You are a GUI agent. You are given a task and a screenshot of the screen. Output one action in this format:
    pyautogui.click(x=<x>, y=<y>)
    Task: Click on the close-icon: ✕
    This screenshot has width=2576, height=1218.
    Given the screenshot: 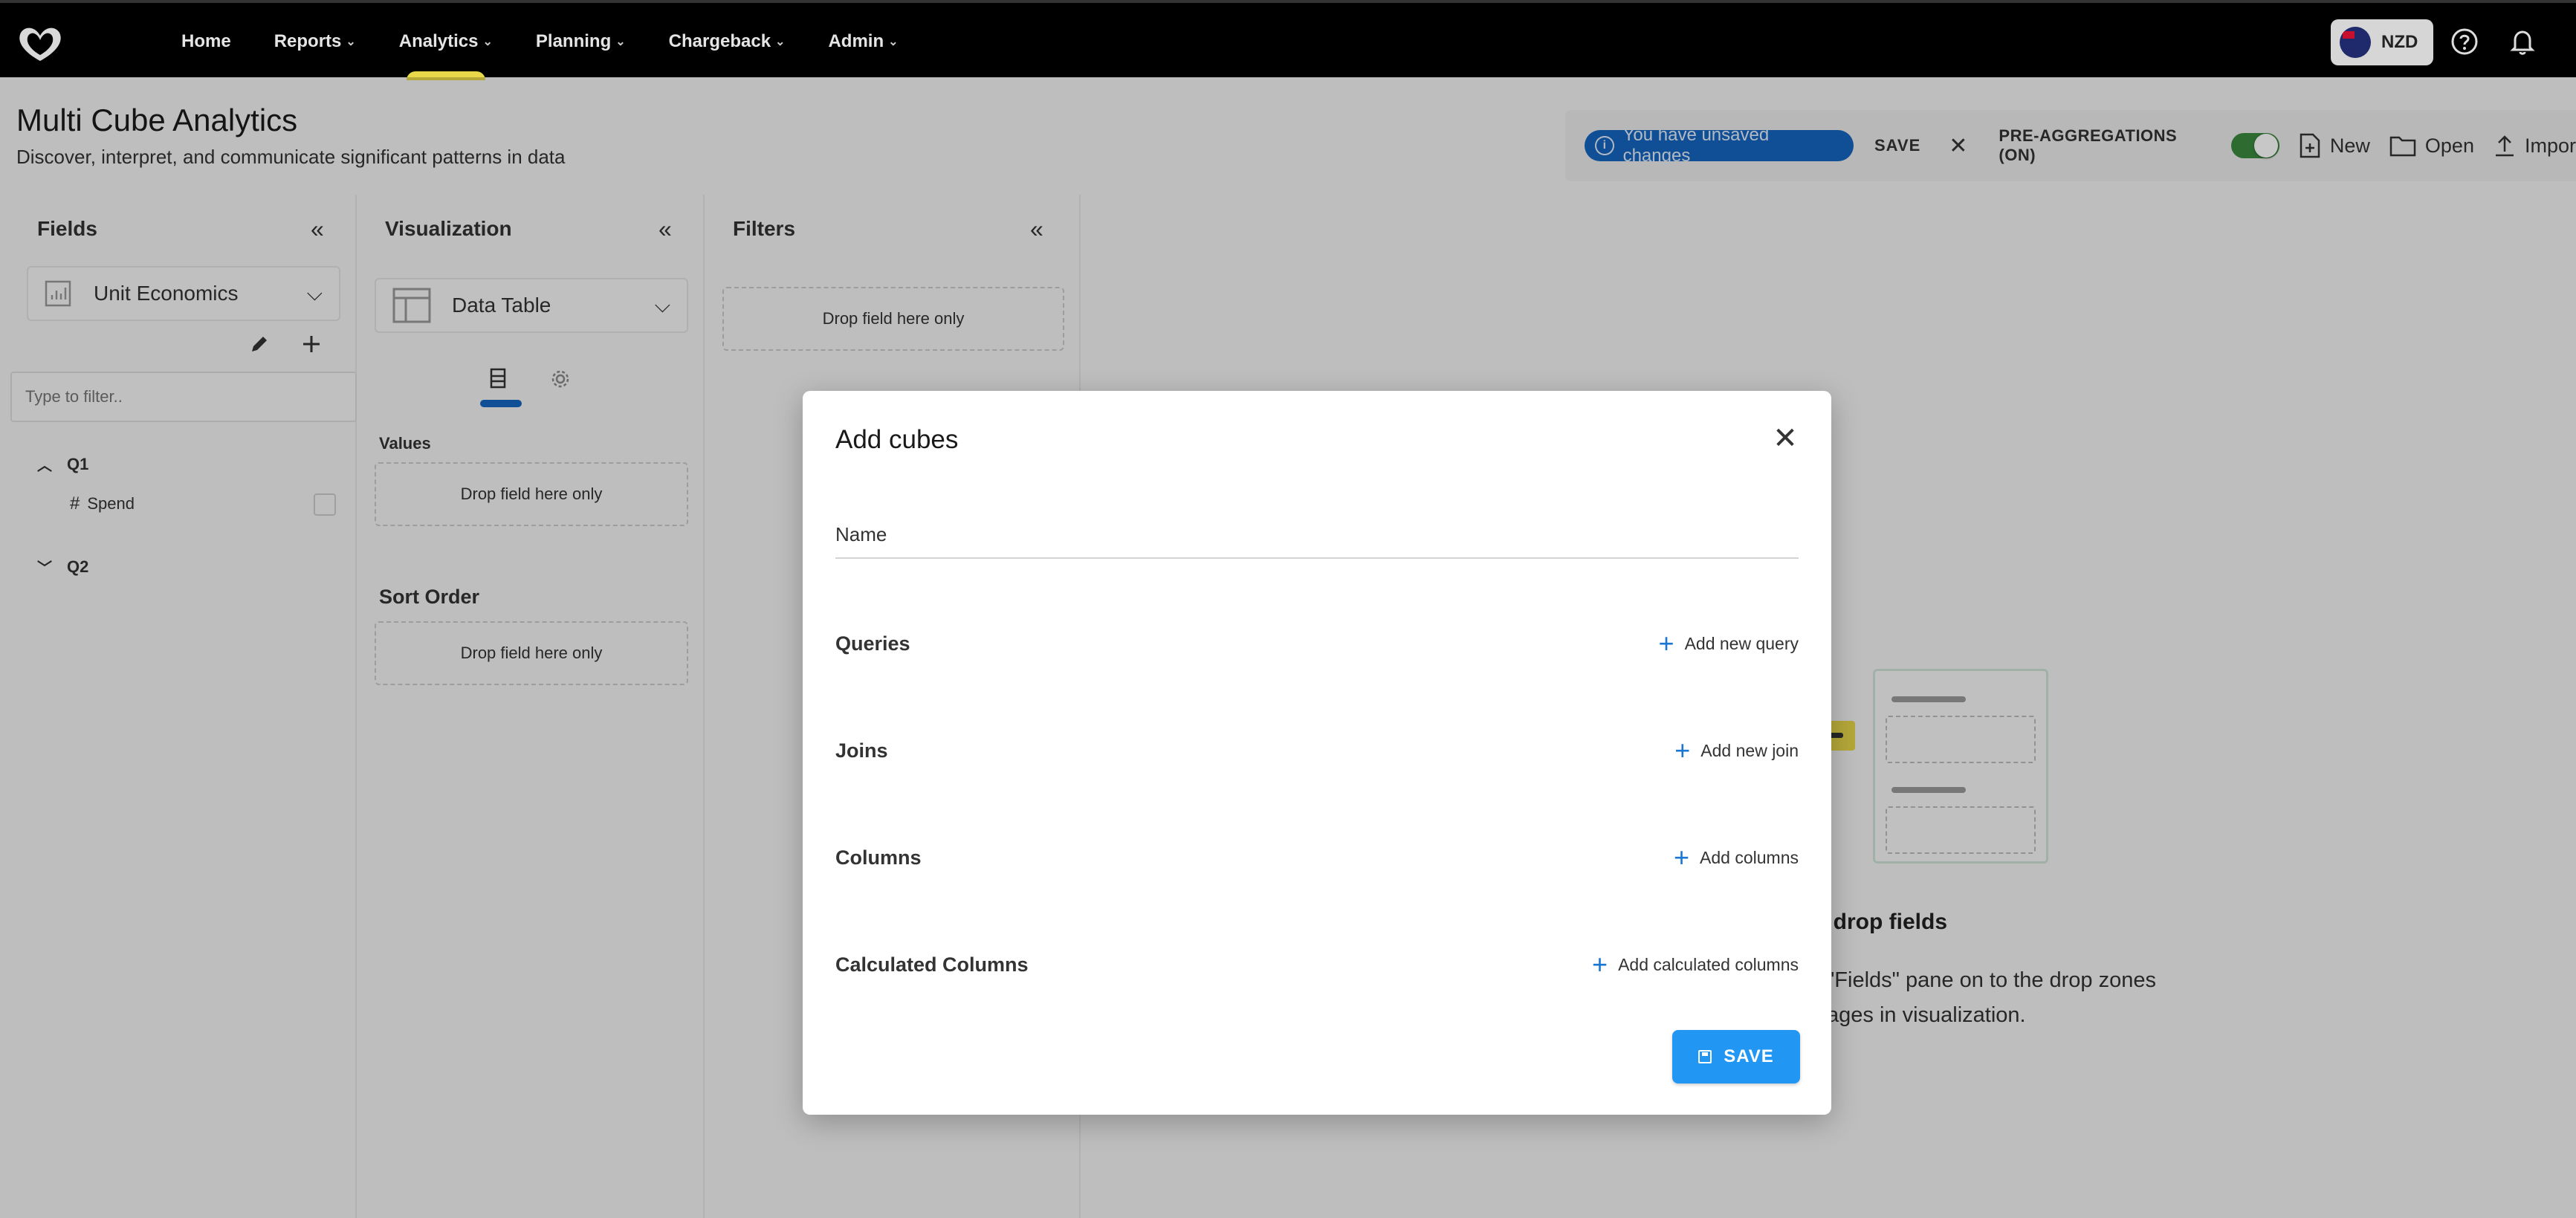 What is the action you would take?
    pyautogui.click(x=1785, y=438)
    